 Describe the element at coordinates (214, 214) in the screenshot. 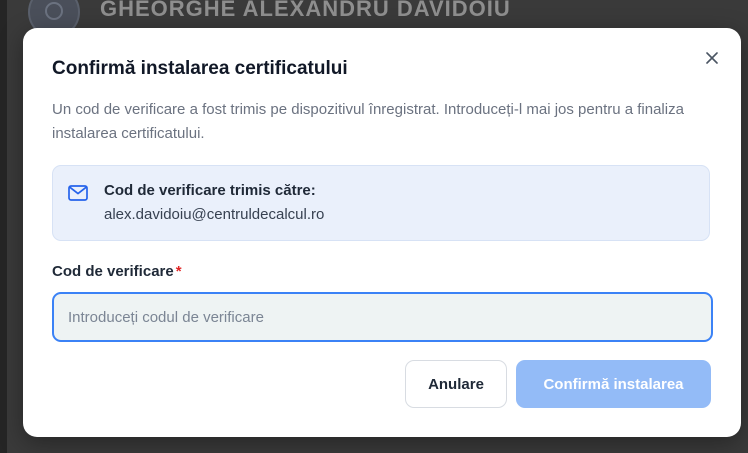

I see `info-email: alex.davidoiu@centruldecalcul.ro` at that location.